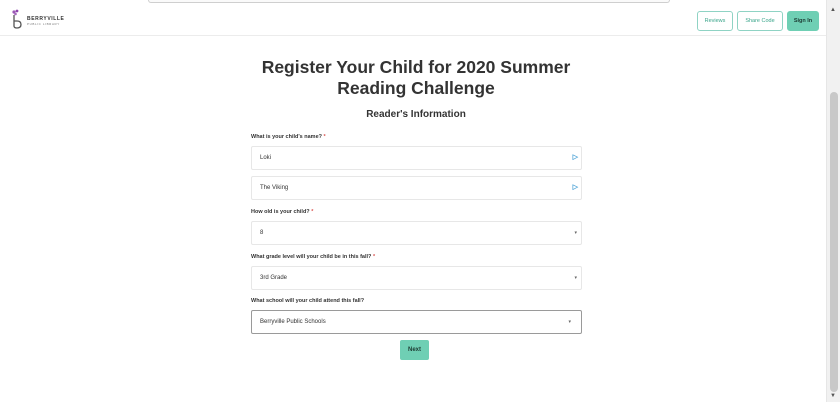 Image resolution: width=840 pixels, height=402 pixels. I want to click on logo-mark-icon, so click(17, 19).